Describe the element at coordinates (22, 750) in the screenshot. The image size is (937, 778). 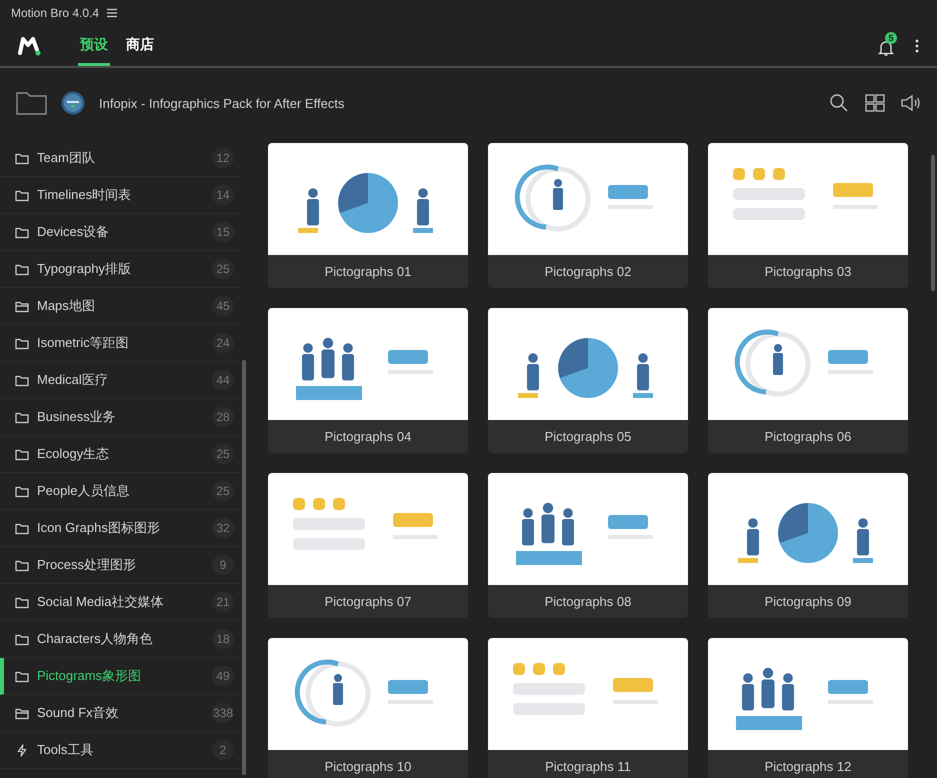
I see `lightning-icon` at that location.